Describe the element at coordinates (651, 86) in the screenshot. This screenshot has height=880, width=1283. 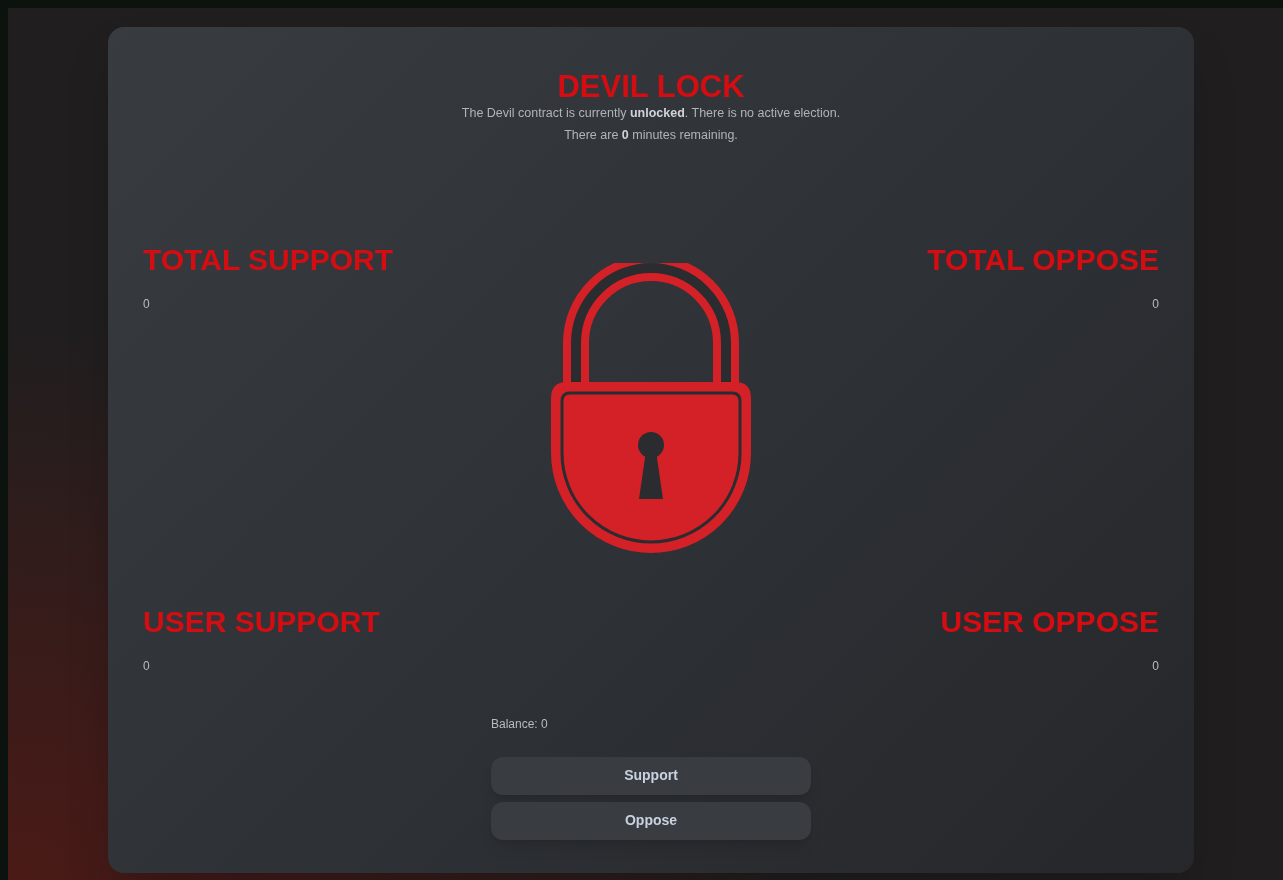
I see `page-title: DEVIL LOCK` at that location.